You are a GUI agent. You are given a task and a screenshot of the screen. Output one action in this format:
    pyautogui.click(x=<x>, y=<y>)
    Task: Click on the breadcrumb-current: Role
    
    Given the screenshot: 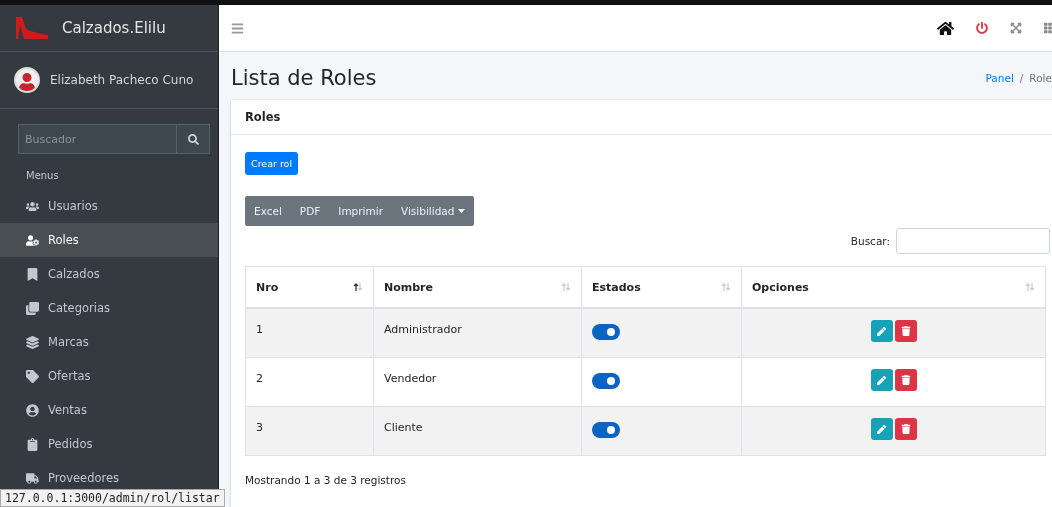 What is the action you would take?
    pyautogui.click(x=1040, y=78)
    